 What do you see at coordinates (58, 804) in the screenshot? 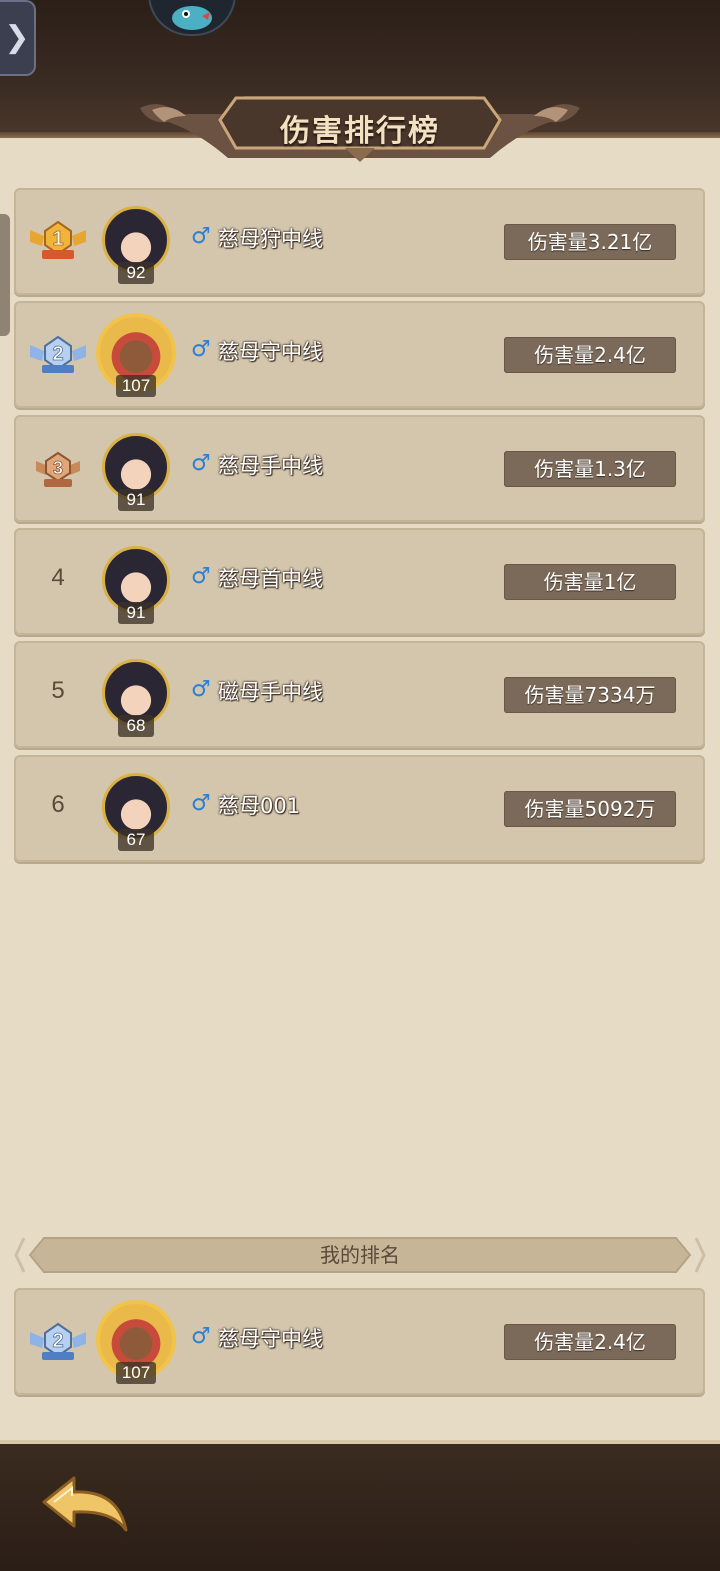
I see `rank-number: 6` at bounding box center [58, 804].